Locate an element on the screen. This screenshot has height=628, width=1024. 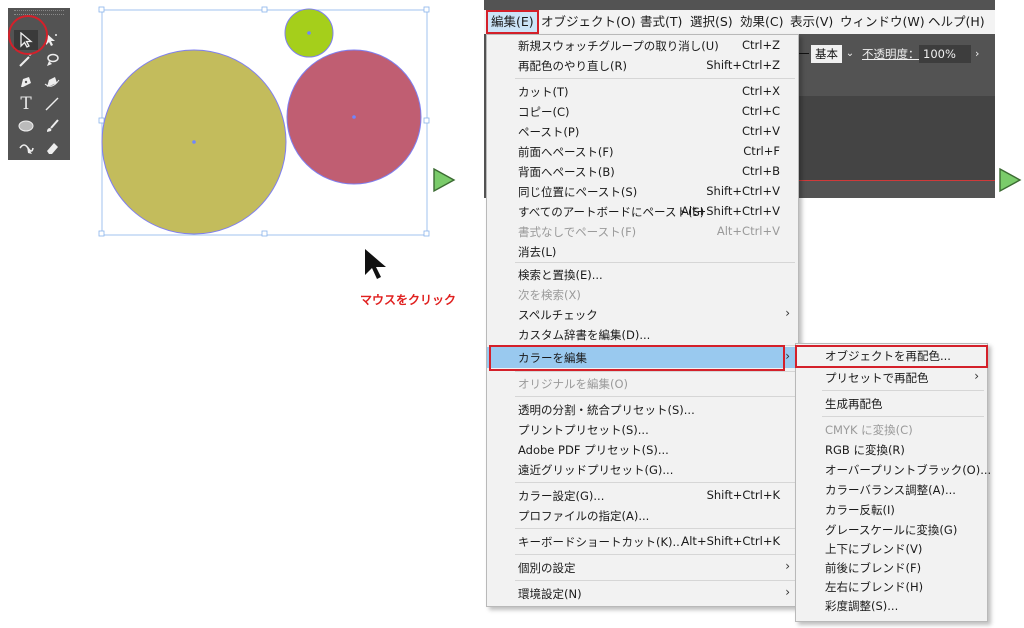
type-tool-icon: T is located at coordinates (26, 104).